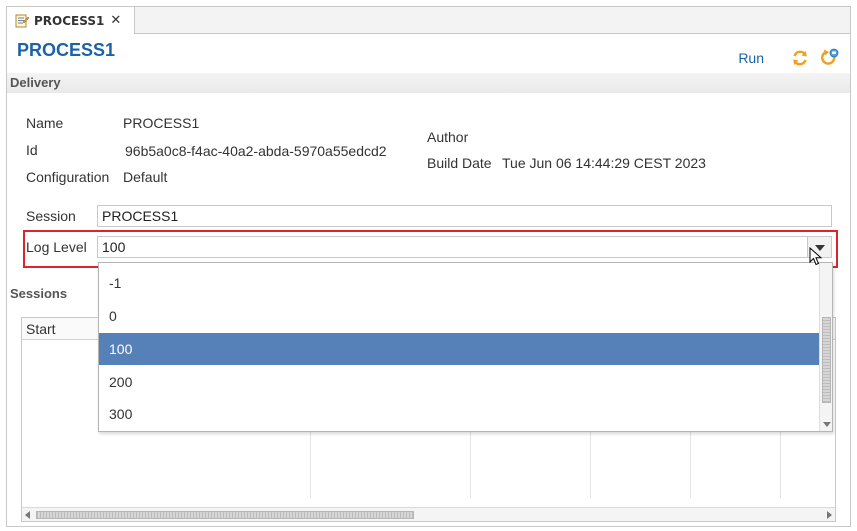 The image size is (857, 531). What do you see at coordinates (161, 123) in the screenshot?
I see `name-value: PROCESS1` at bounding box center [161, 123].